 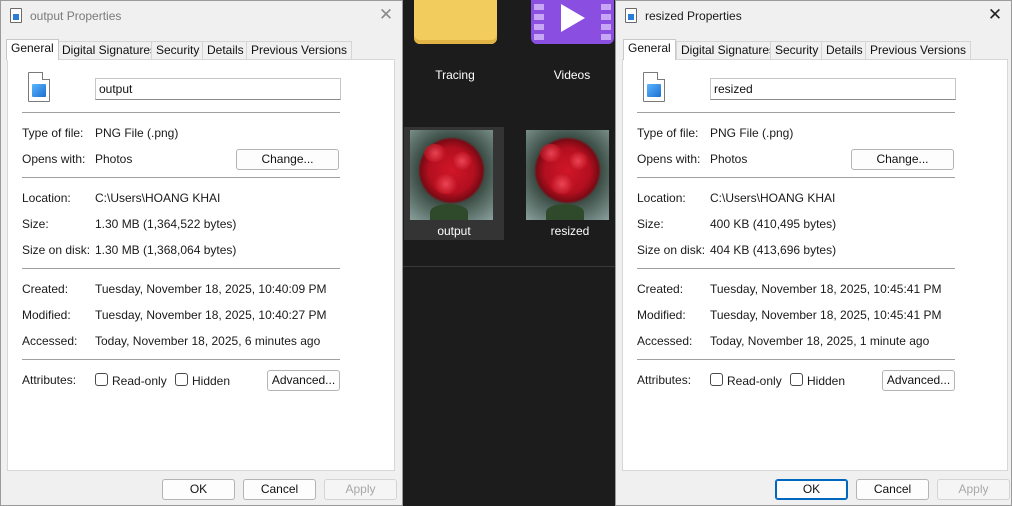 What do you see at coordinates (773, 224) in the screenshot?
I see `size-value: 400 KB (410,495 bytes)` at bounding box center [773, 224].